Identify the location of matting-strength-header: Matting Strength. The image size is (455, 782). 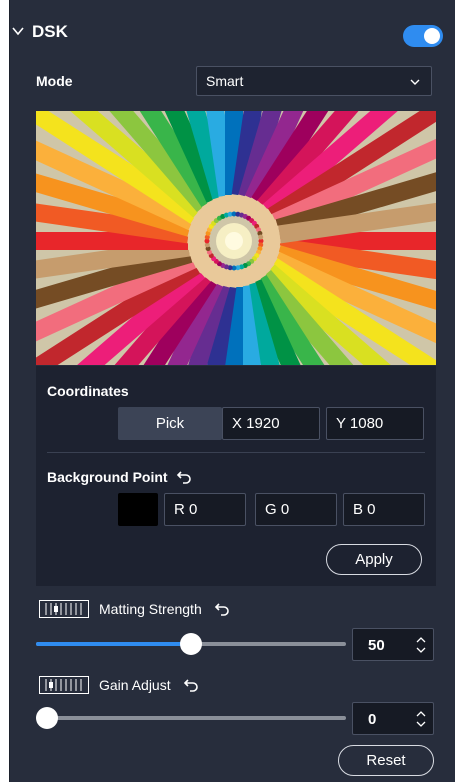
(134, 609).